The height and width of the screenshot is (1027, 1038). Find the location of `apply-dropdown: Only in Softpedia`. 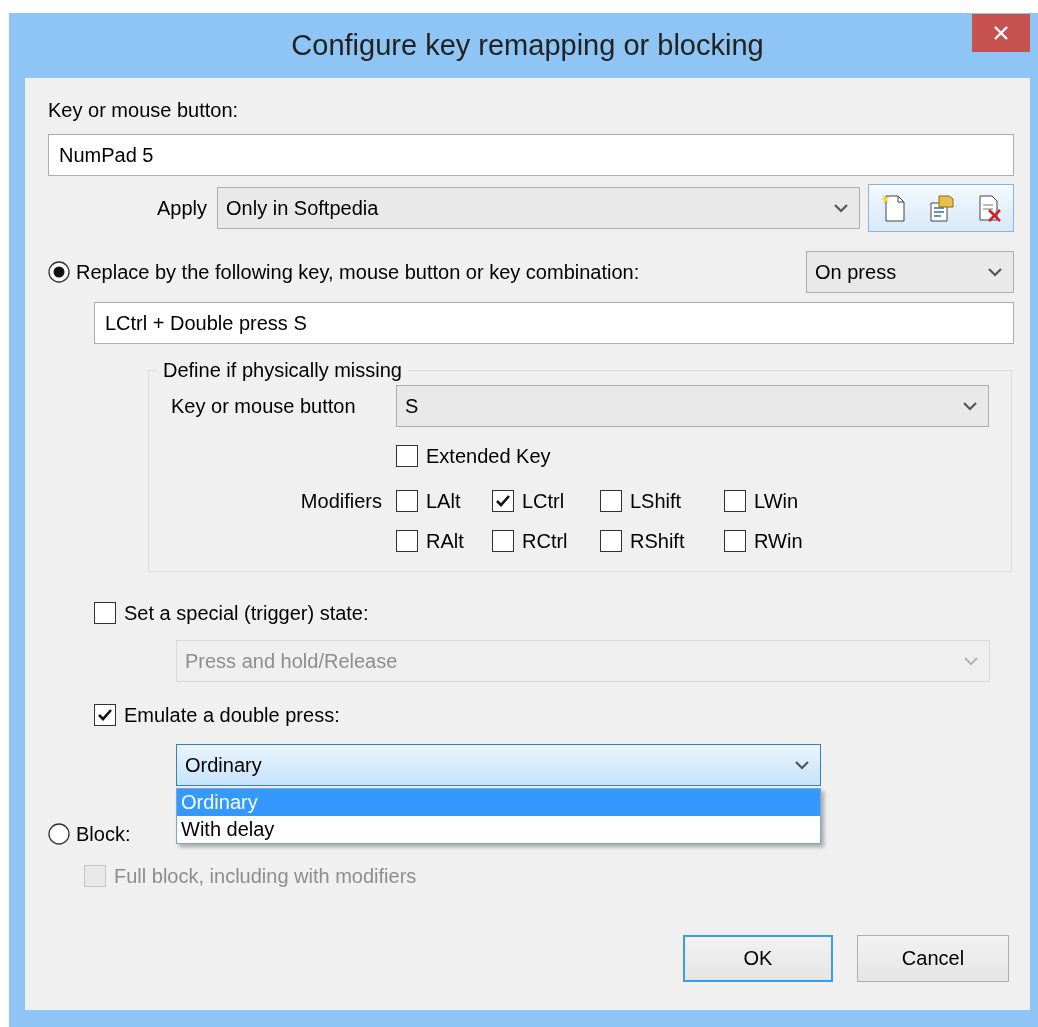

apply-dropdown: Only in Softpedia is located at coordinates (538, 208).